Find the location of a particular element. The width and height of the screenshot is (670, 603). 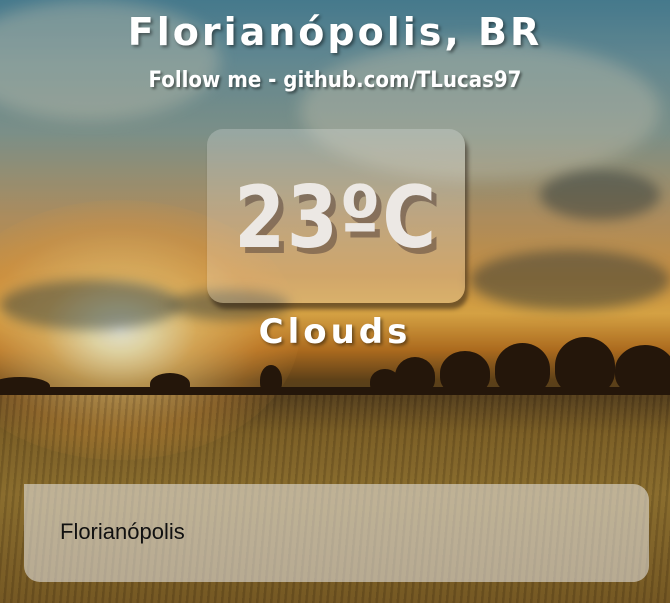

follow-link-text: Follow me - github.com/TLucas97 is located at coordinates (335, 80).